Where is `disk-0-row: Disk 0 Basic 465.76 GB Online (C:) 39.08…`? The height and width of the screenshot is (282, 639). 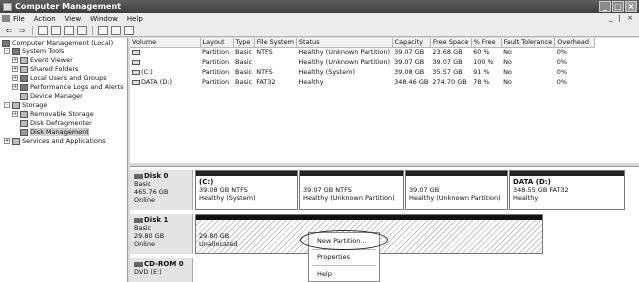
disk-0-row: Disk 0 Basic 465.76 GB Online (C:) 39.08… is located at coordinates (384, 190).